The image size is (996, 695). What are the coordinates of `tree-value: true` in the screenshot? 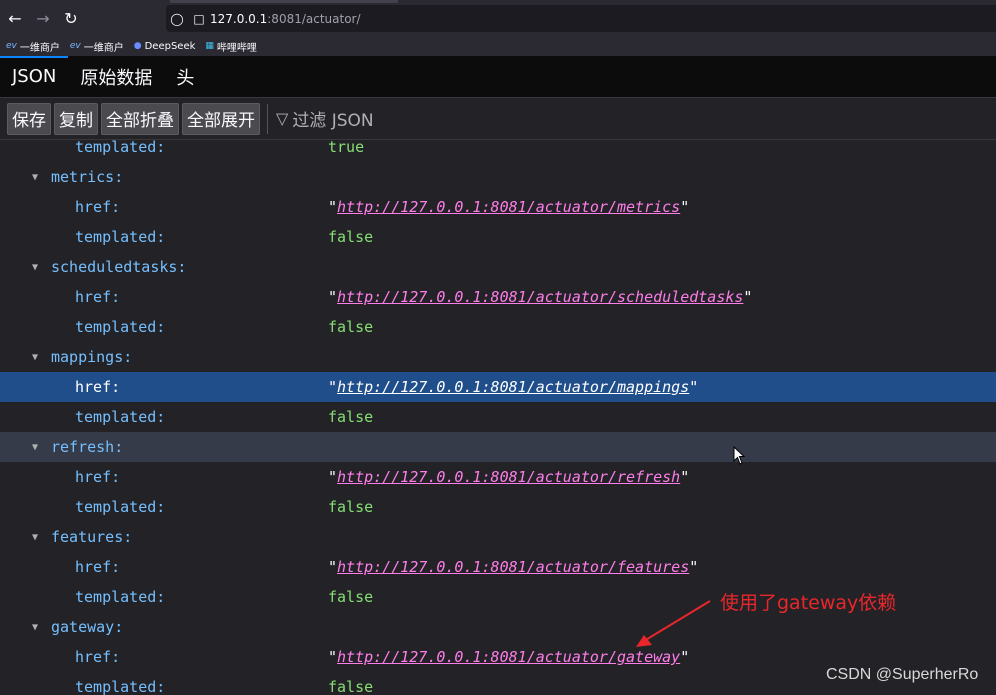 It's located at (346, 148).